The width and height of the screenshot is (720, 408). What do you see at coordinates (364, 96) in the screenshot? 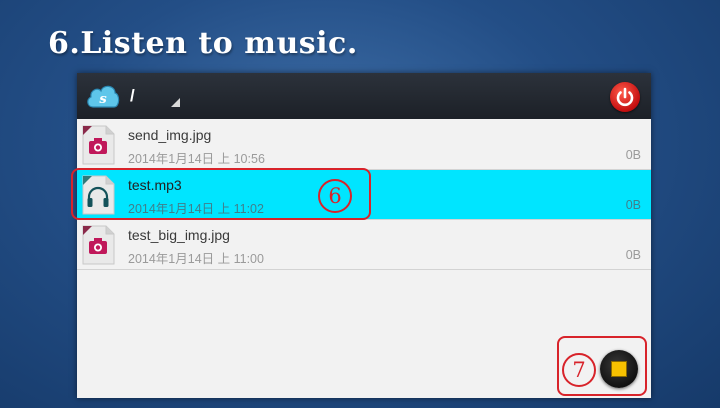
I see `app-bar: s /` at bounding box center [364, 96].